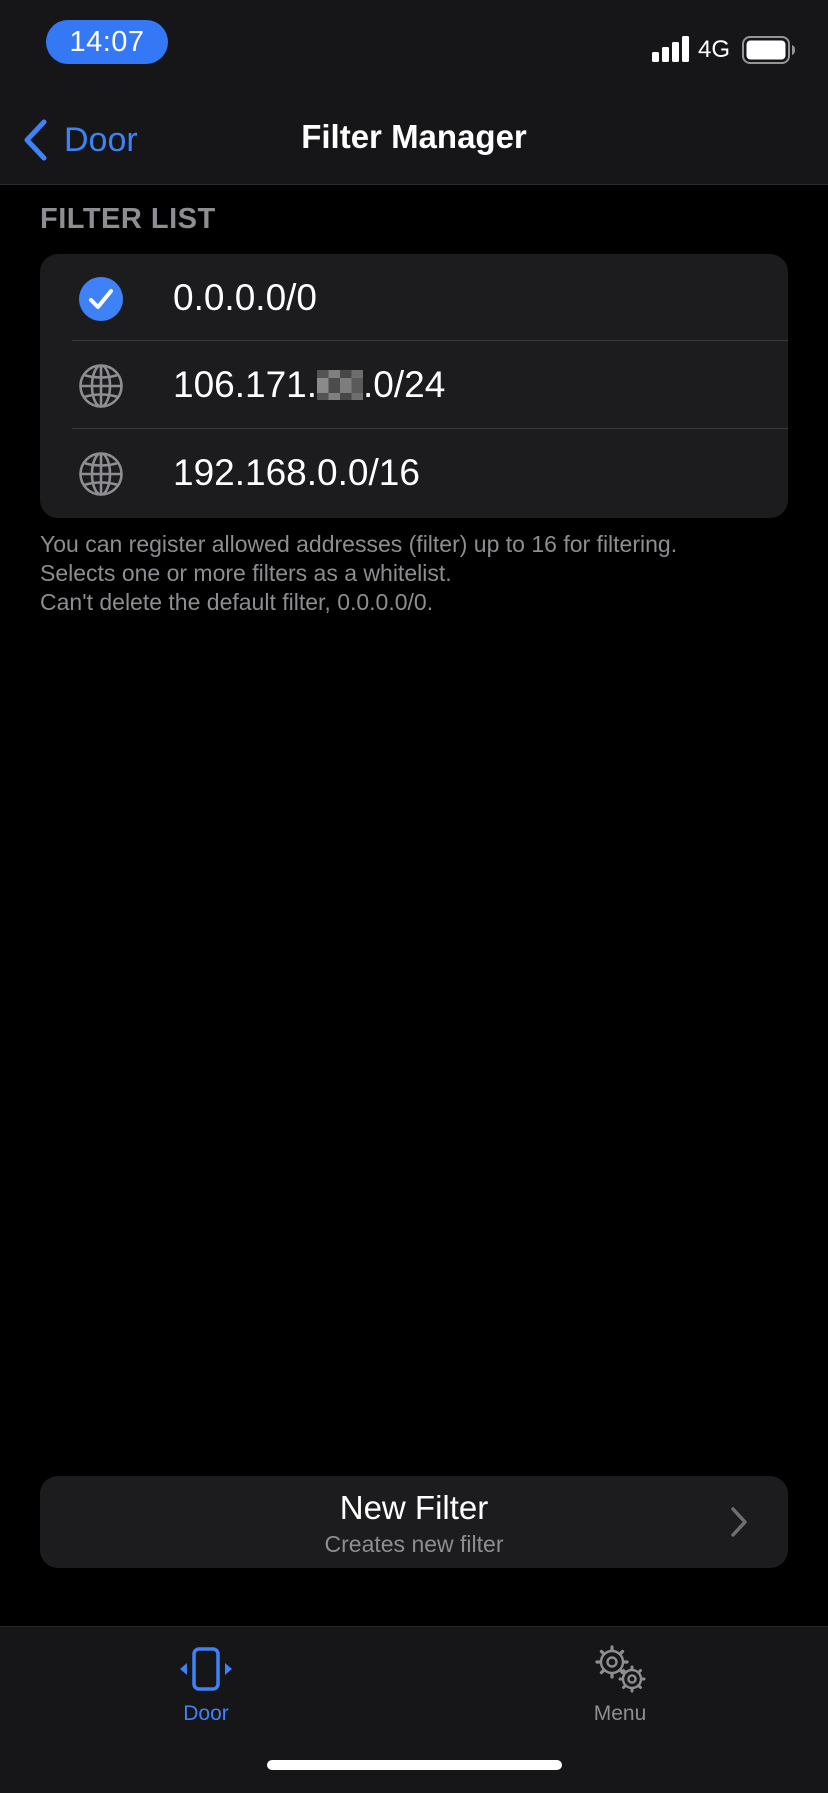 The height and width of the screenshot is (1793, 828). I want to click on filter-address-prefix: 106.171., so click(245, 384).